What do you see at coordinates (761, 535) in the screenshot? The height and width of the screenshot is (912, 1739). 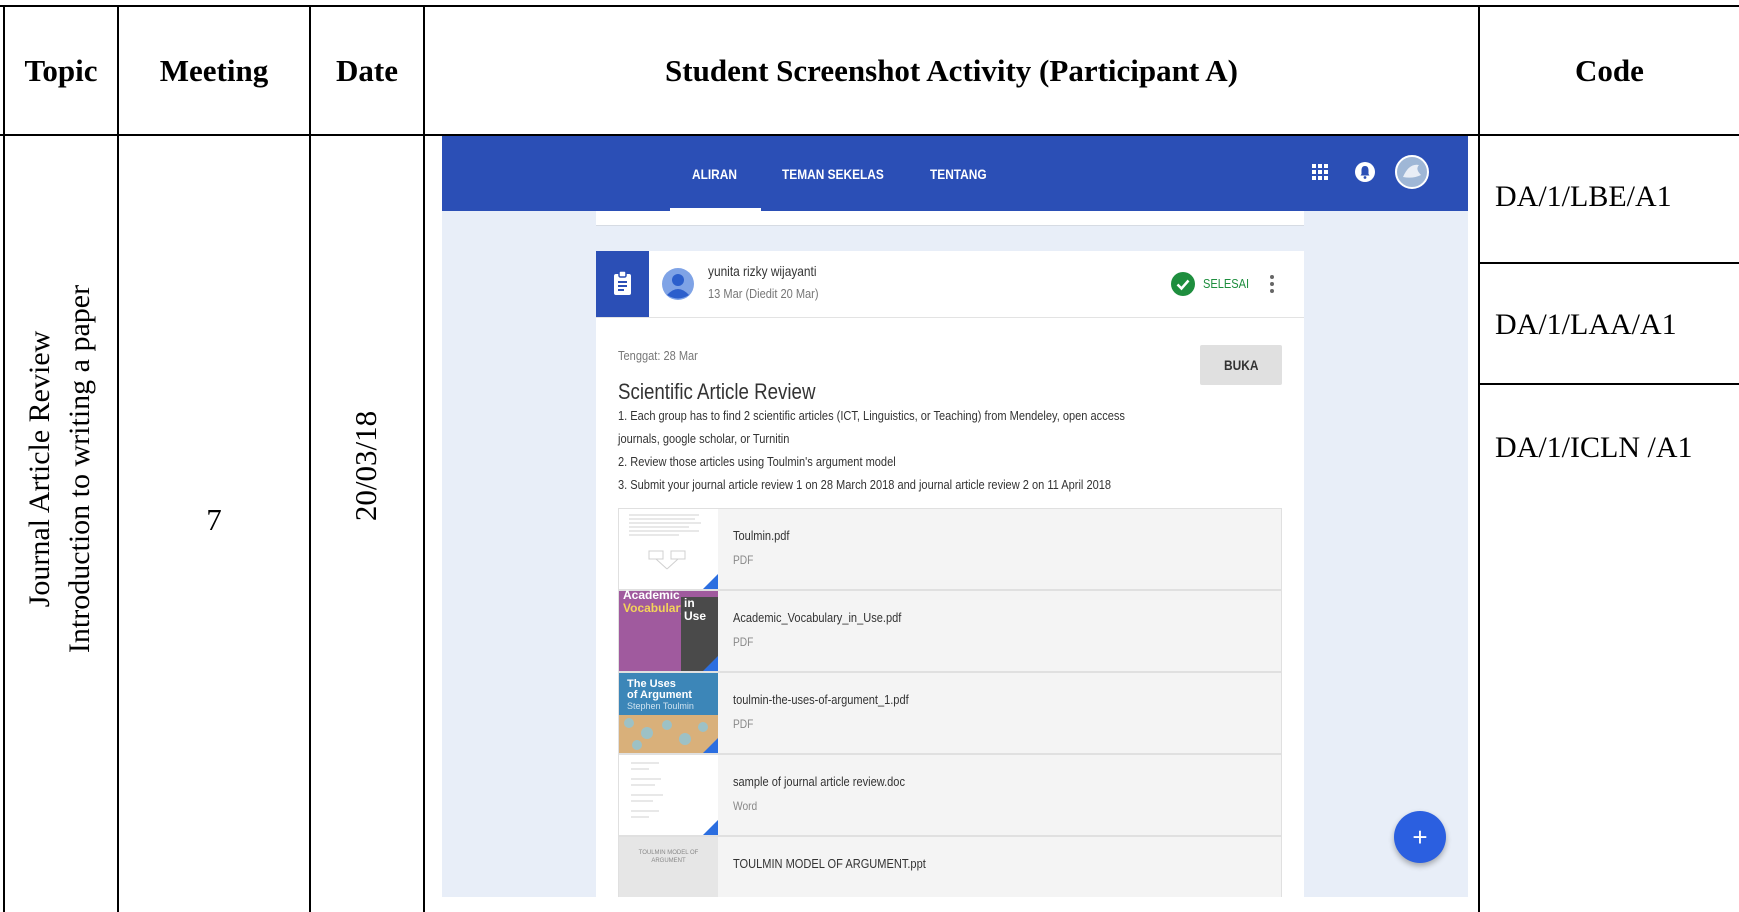 I see `attachment-name: Toulmin.pdf` at bounding box center [761, 535].